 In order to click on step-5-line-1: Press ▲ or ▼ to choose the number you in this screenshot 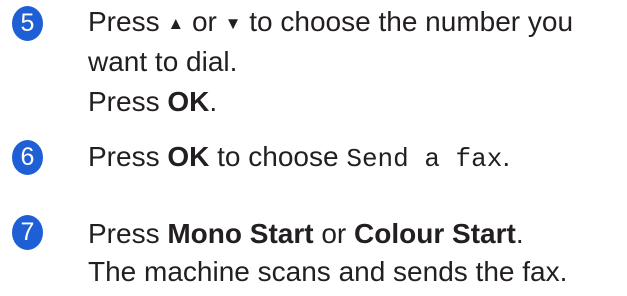, I will do `click(330, 23)`.